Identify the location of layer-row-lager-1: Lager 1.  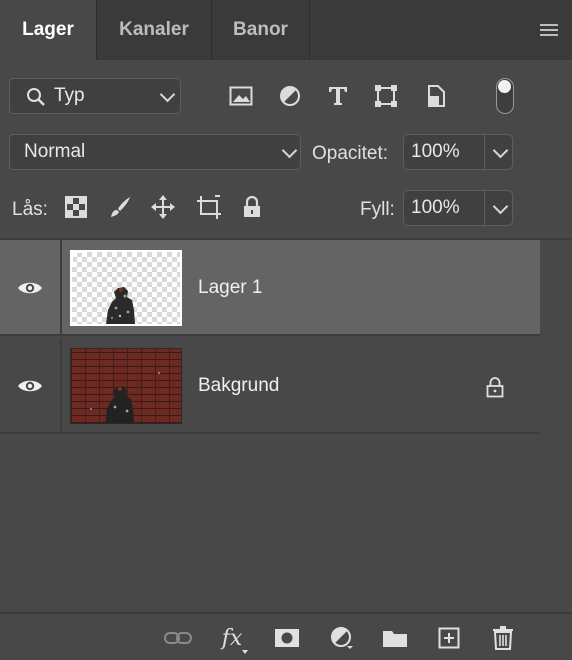
(270, 288).